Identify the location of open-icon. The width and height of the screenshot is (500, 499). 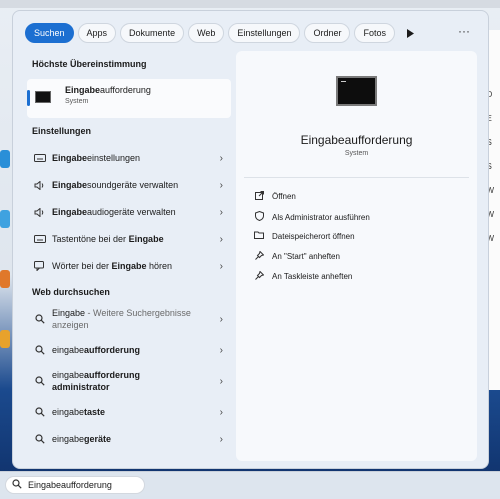
(259, 196).